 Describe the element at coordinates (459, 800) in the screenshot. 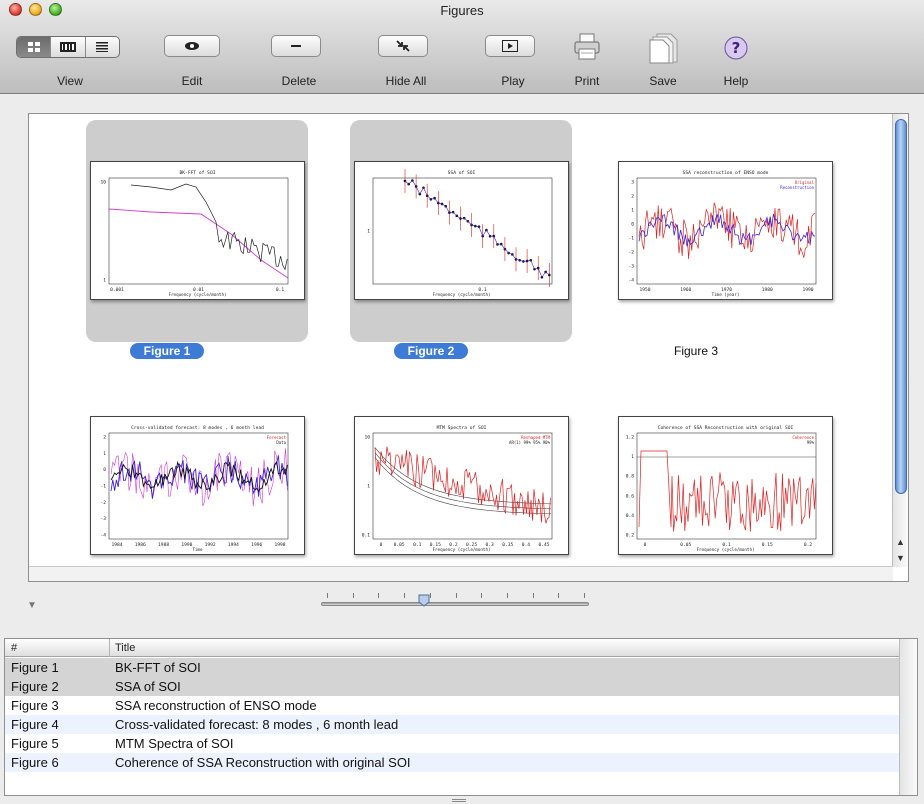

I see `resize-grip-icon` at that location.